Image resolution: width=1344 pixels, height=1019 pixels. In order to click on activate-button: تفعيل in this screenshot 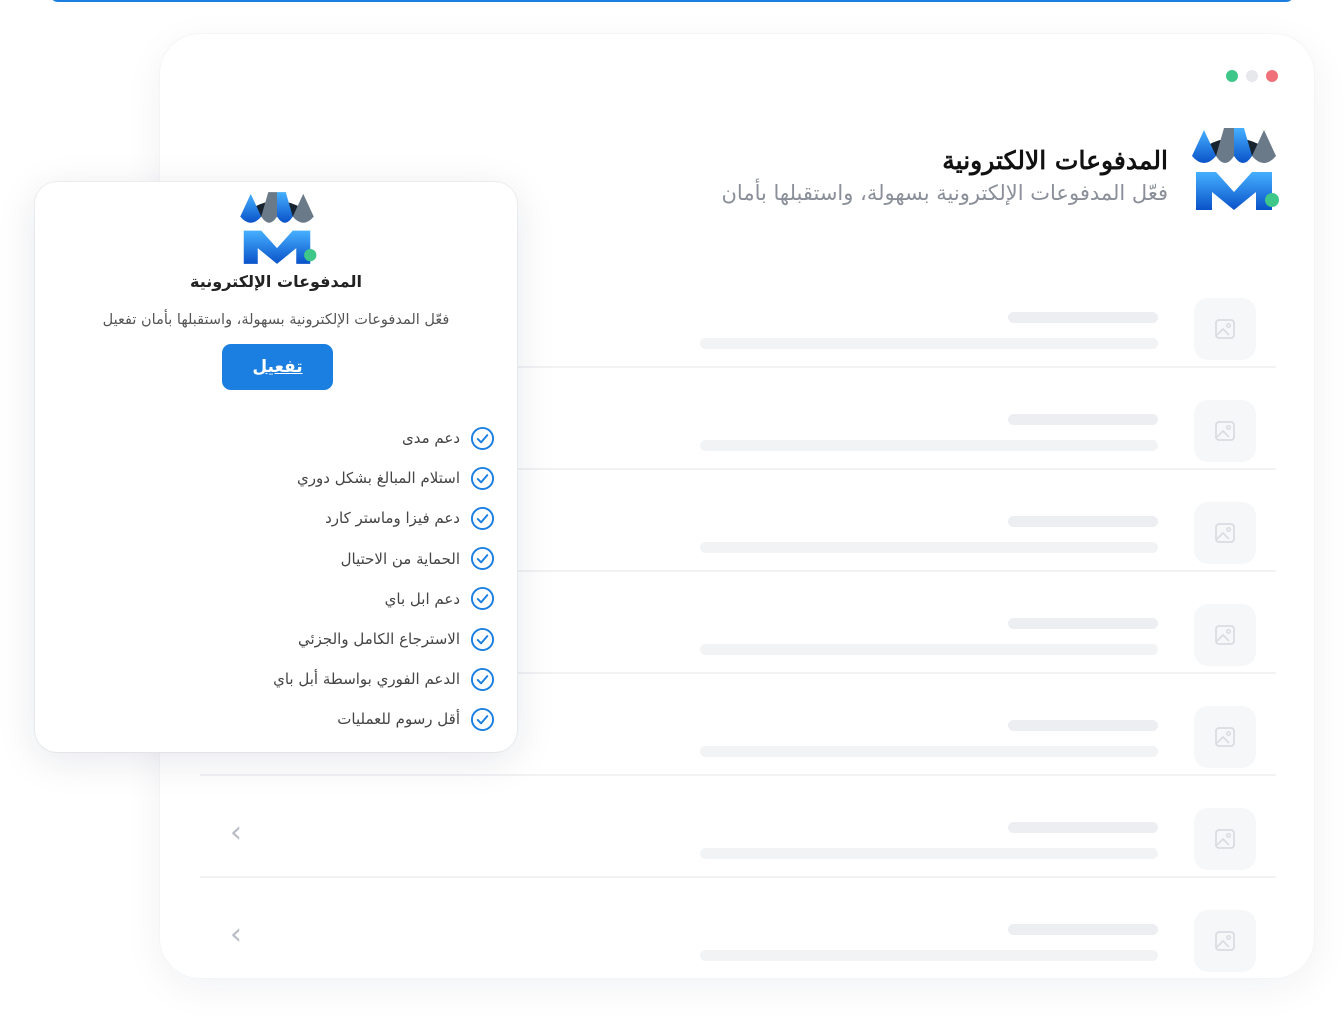, I will do `click(277, 367)`.